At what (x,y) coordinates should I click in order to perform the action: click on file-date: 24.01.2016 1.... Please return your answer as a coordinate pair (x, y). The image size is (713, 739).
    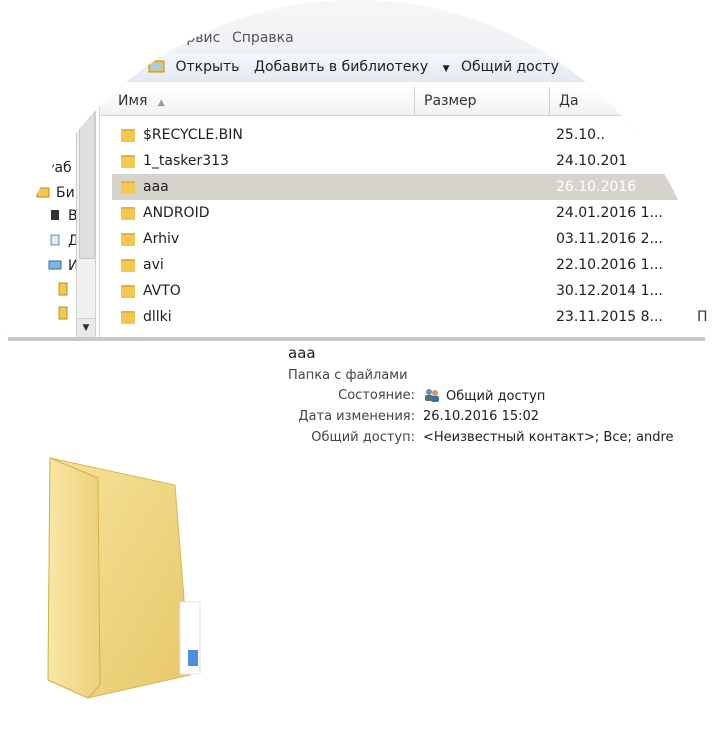
    Looking at the image, I should click on (609, 213).